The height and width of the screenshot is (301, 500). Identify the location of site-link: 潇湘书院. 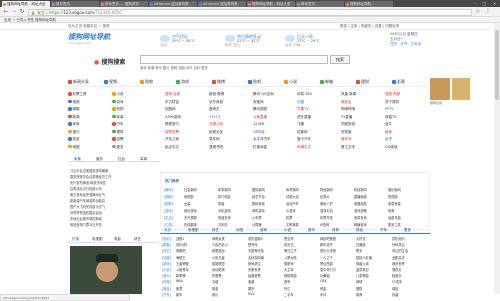
(216, 147).